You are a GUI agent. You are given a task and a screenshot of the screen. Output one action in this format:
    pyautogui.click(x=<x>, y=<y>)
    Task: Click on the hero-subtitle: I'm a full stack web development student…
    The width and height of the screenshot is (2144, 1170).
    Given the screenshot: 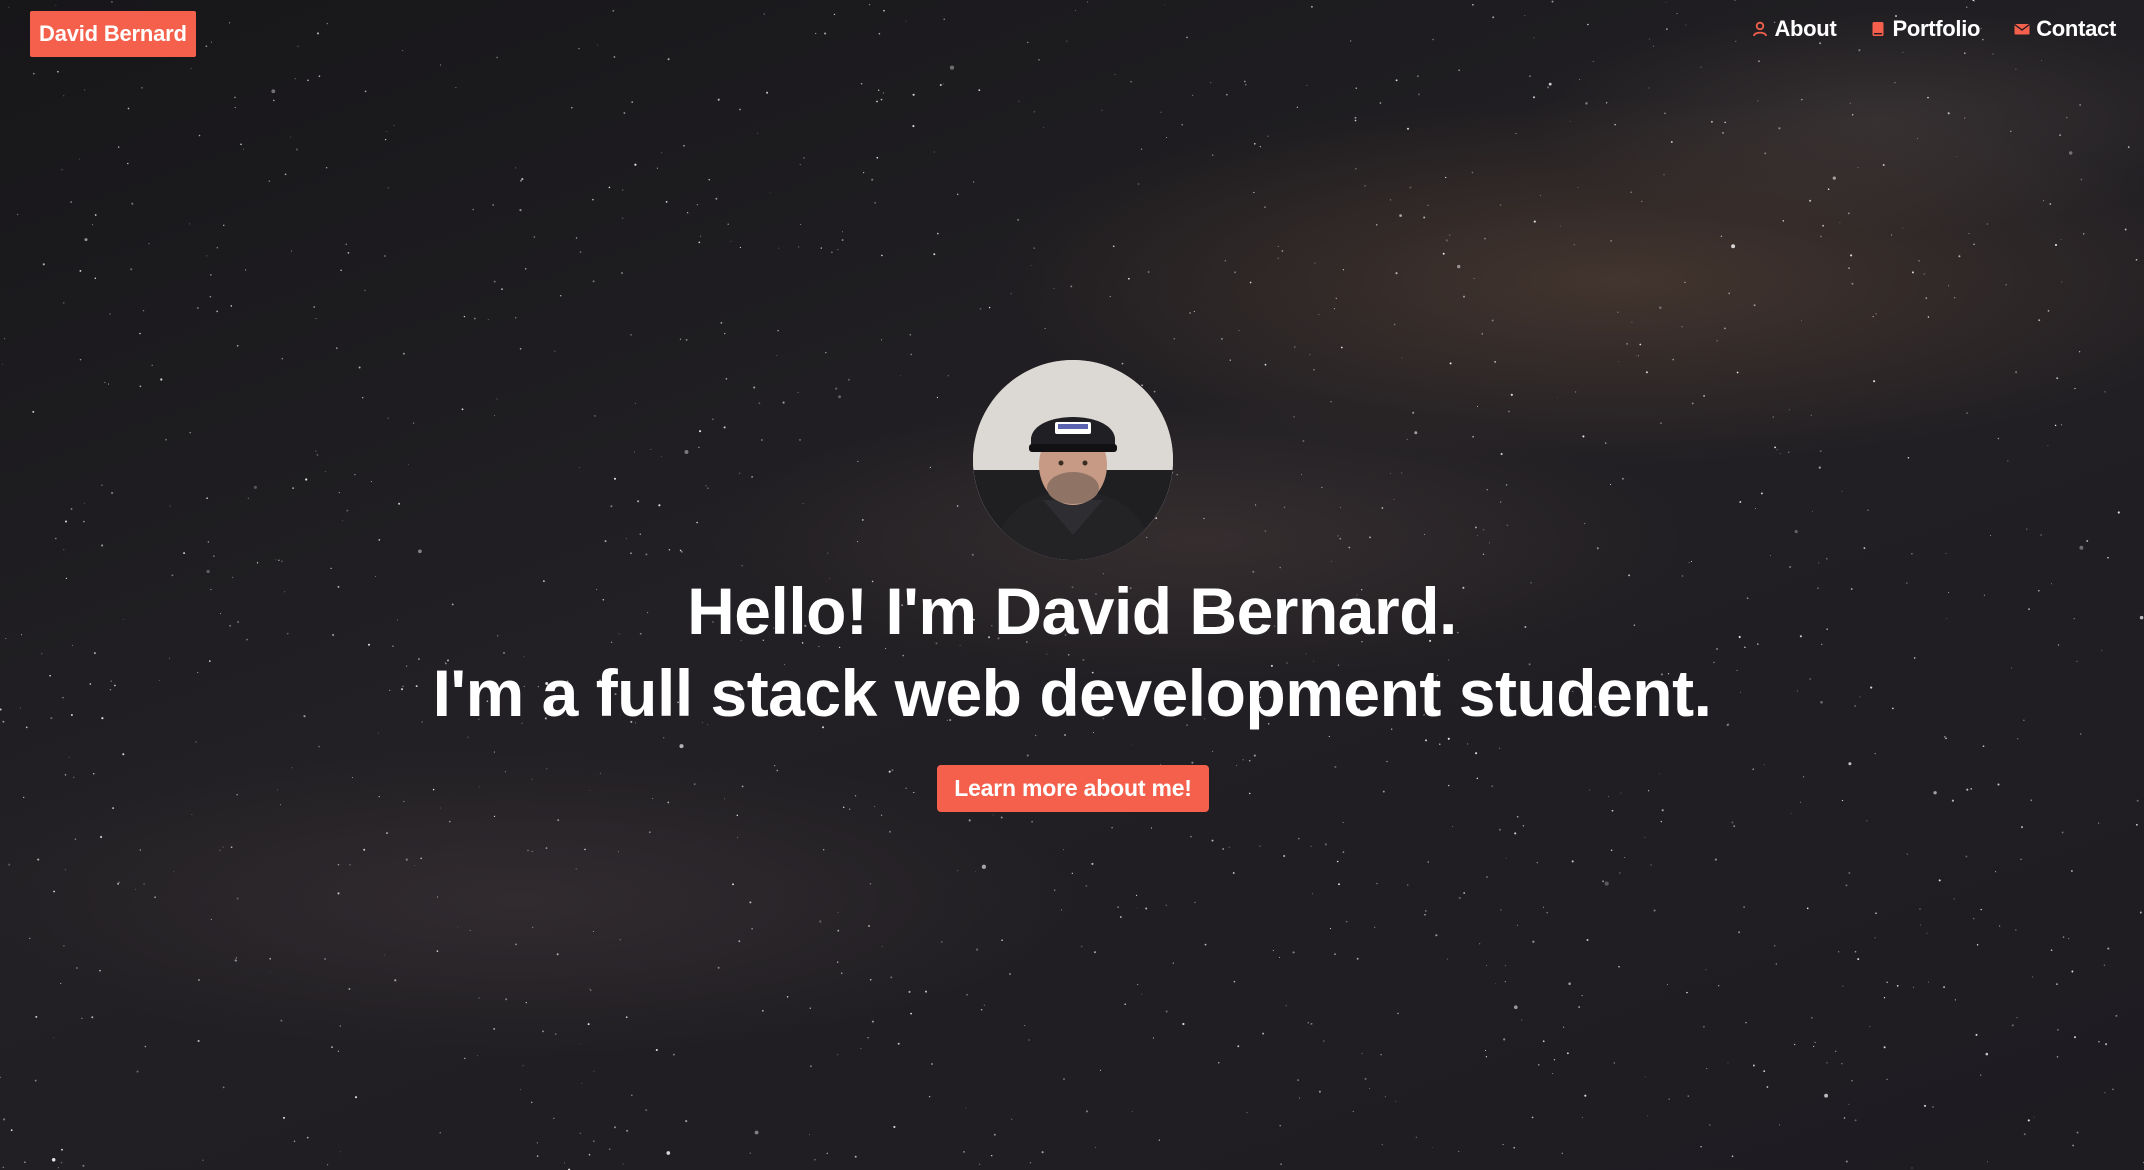 What is the action you would take?
    pyautogui.click(x=1072, y=693)
    